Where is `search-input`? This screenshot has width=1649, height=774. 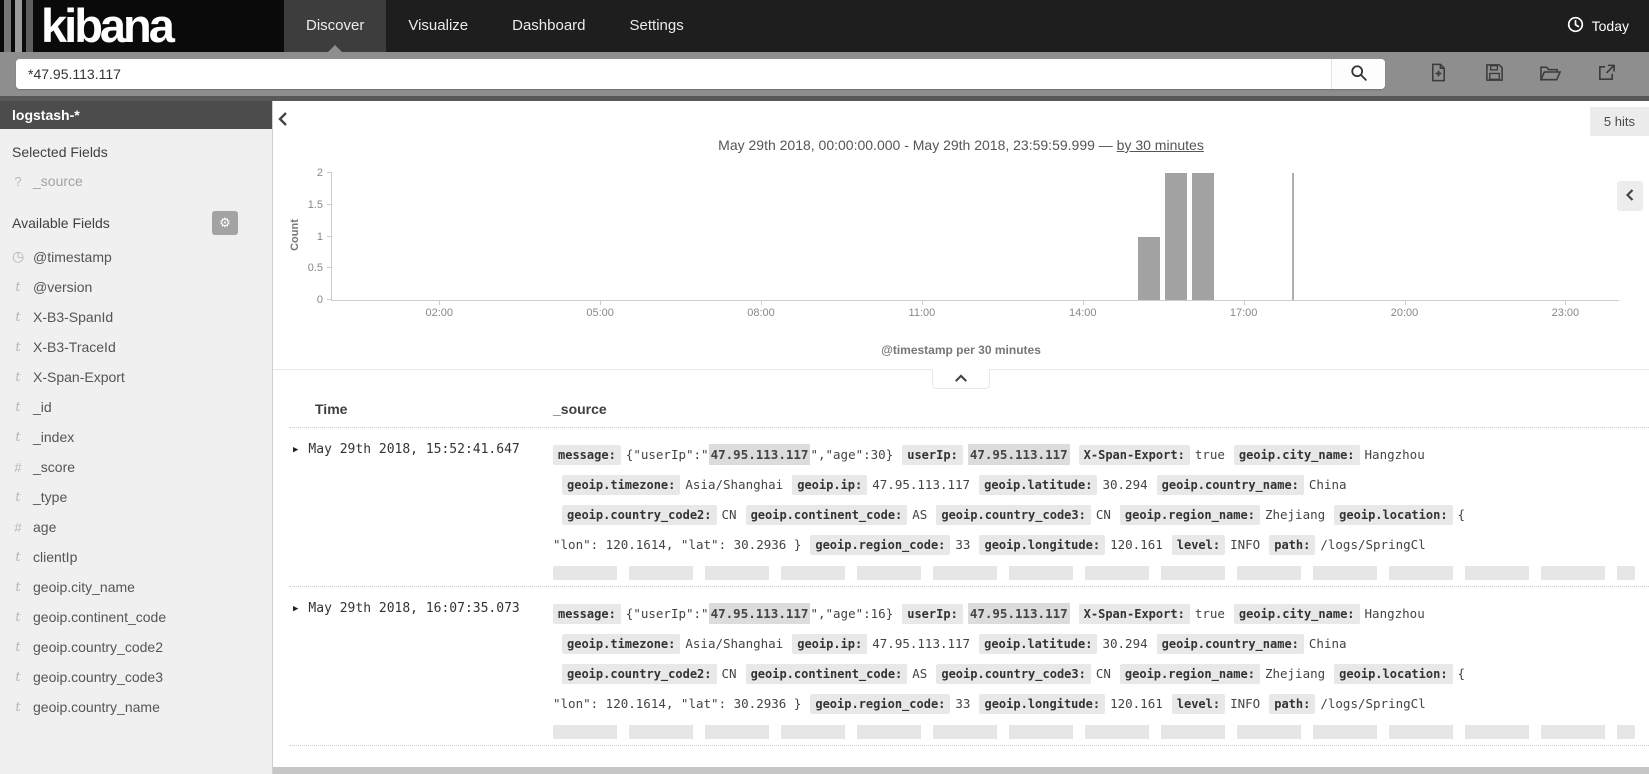 search-input is located at coordinates (673, 74).